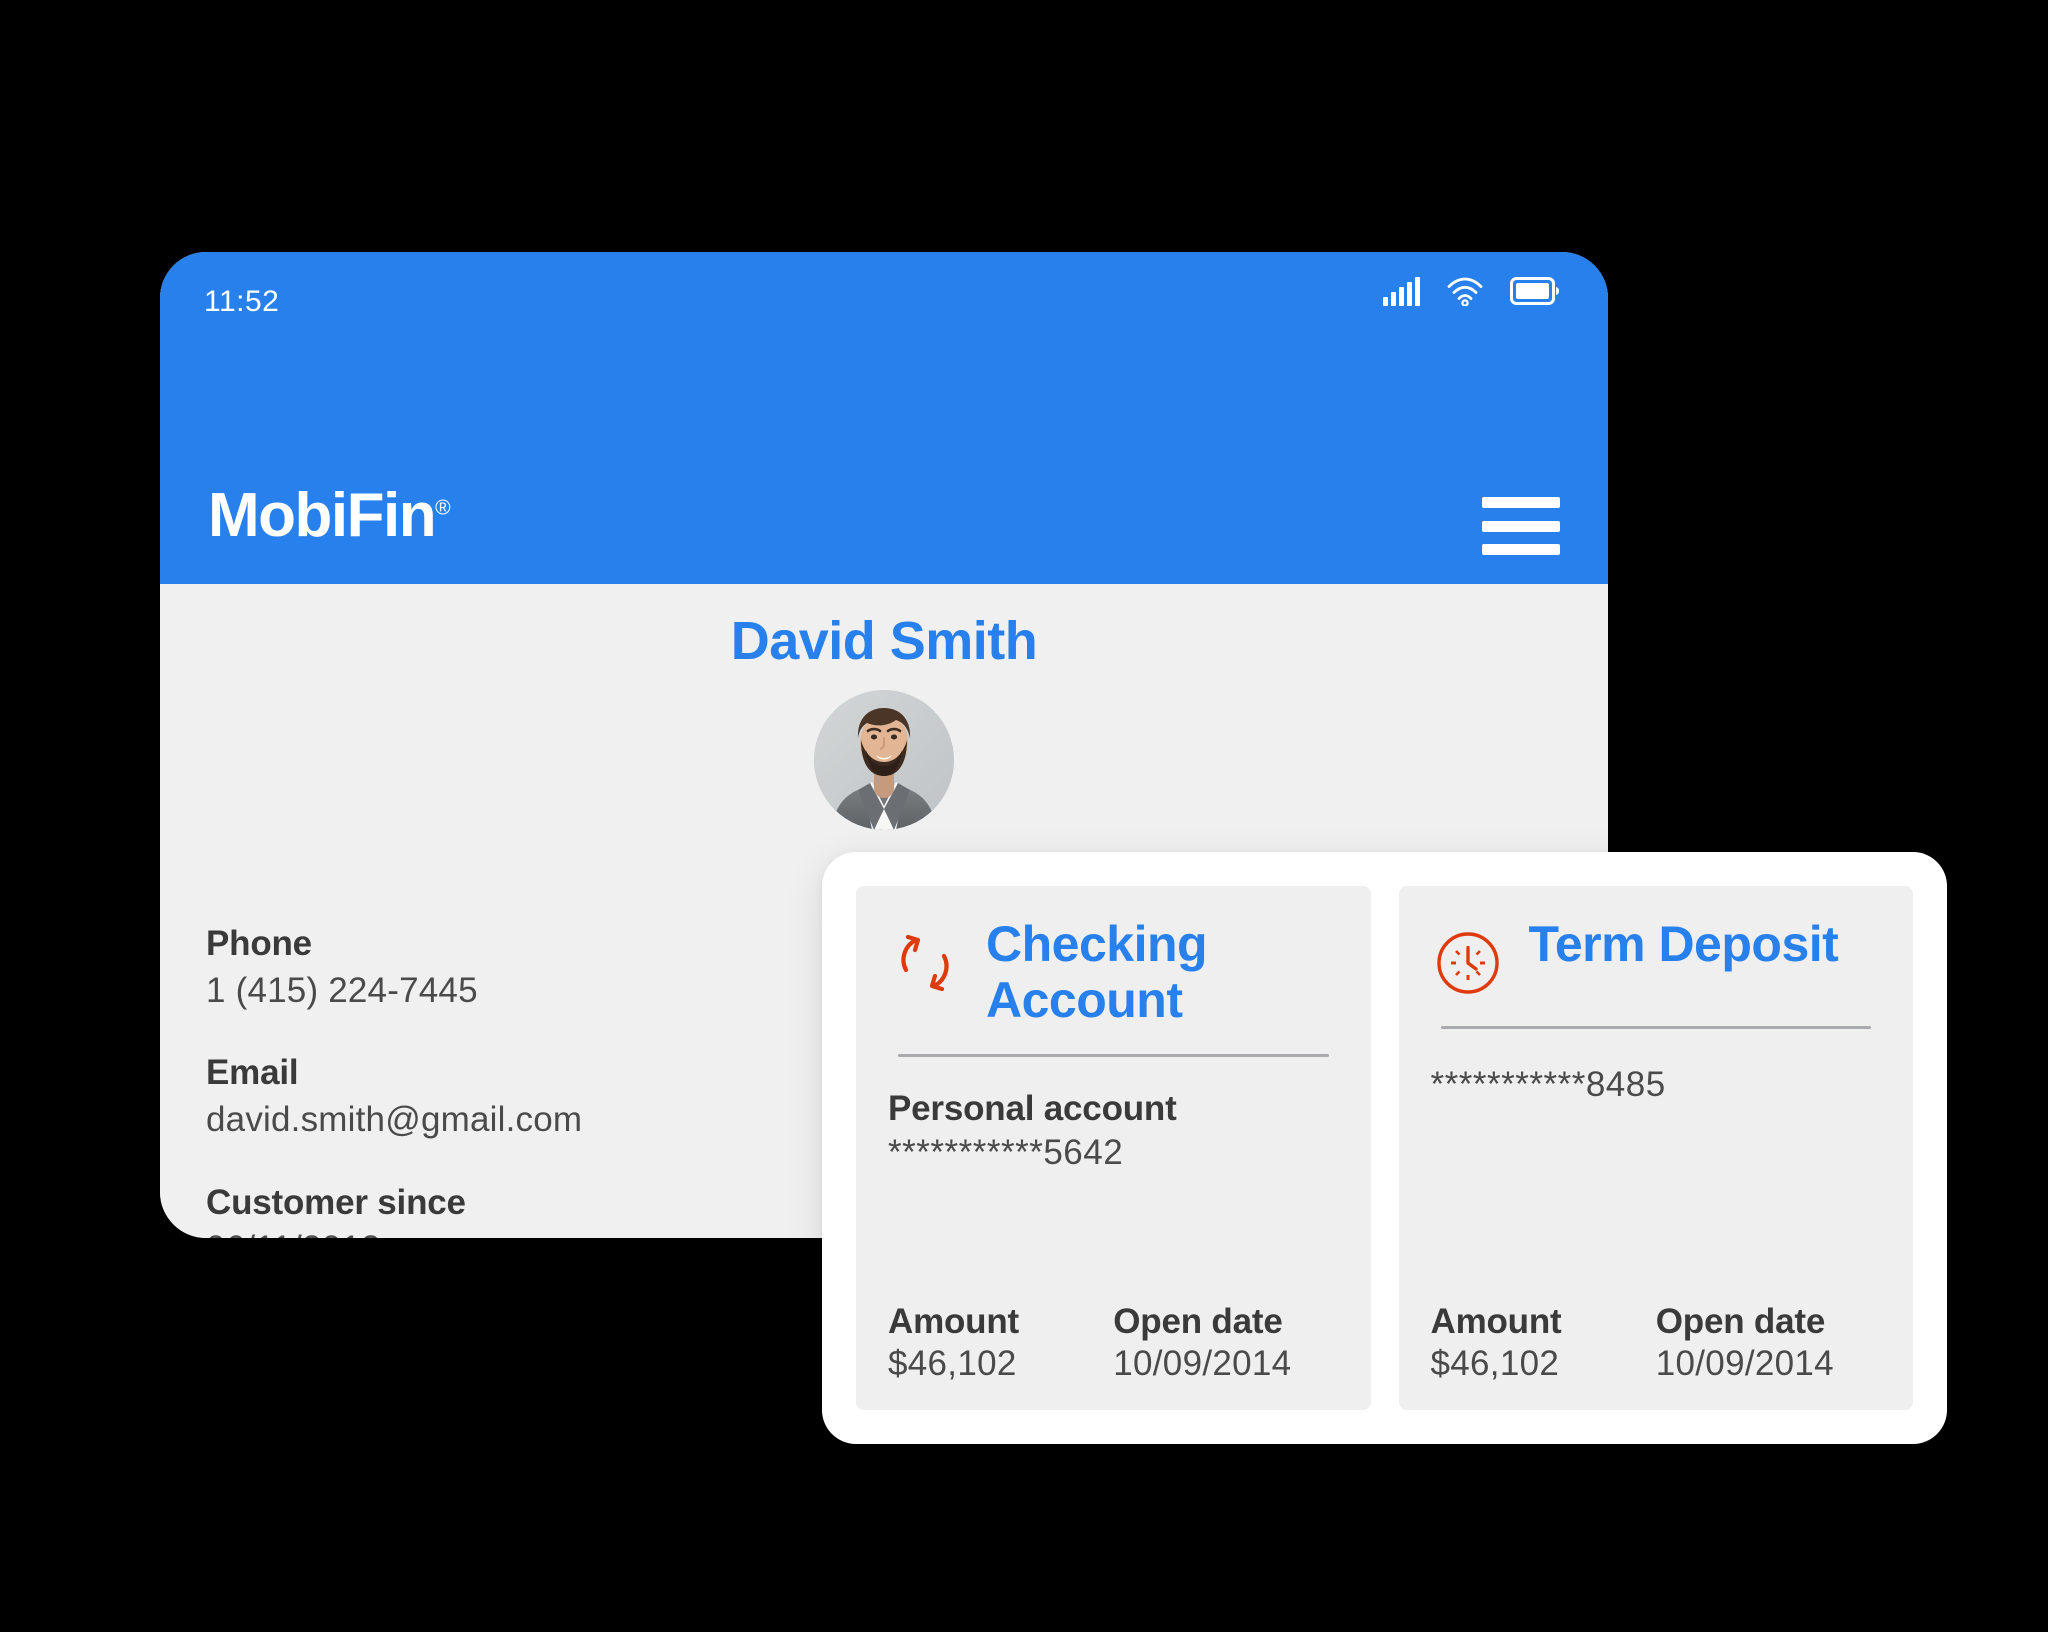 This screenshot has width=2048, height=1632. I want to click on profile-field-email: Email david.smith@gmail.com, so click(526, 1096).